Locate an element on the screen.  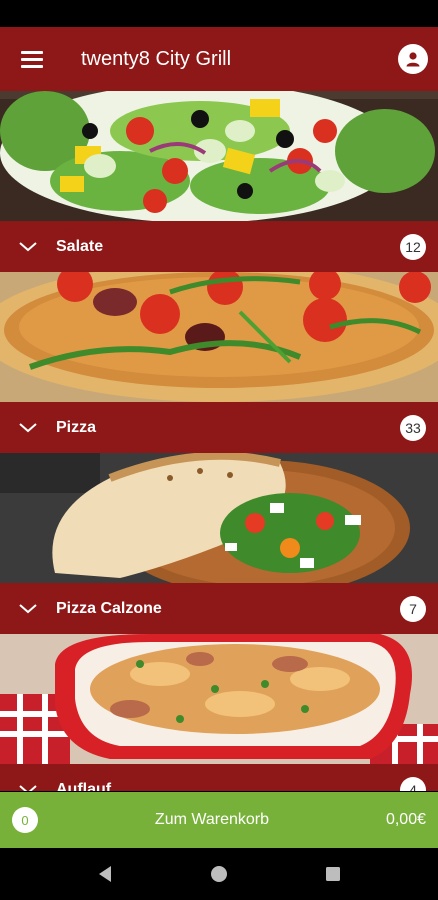
recents-icon is located at coordinates (333, 874).